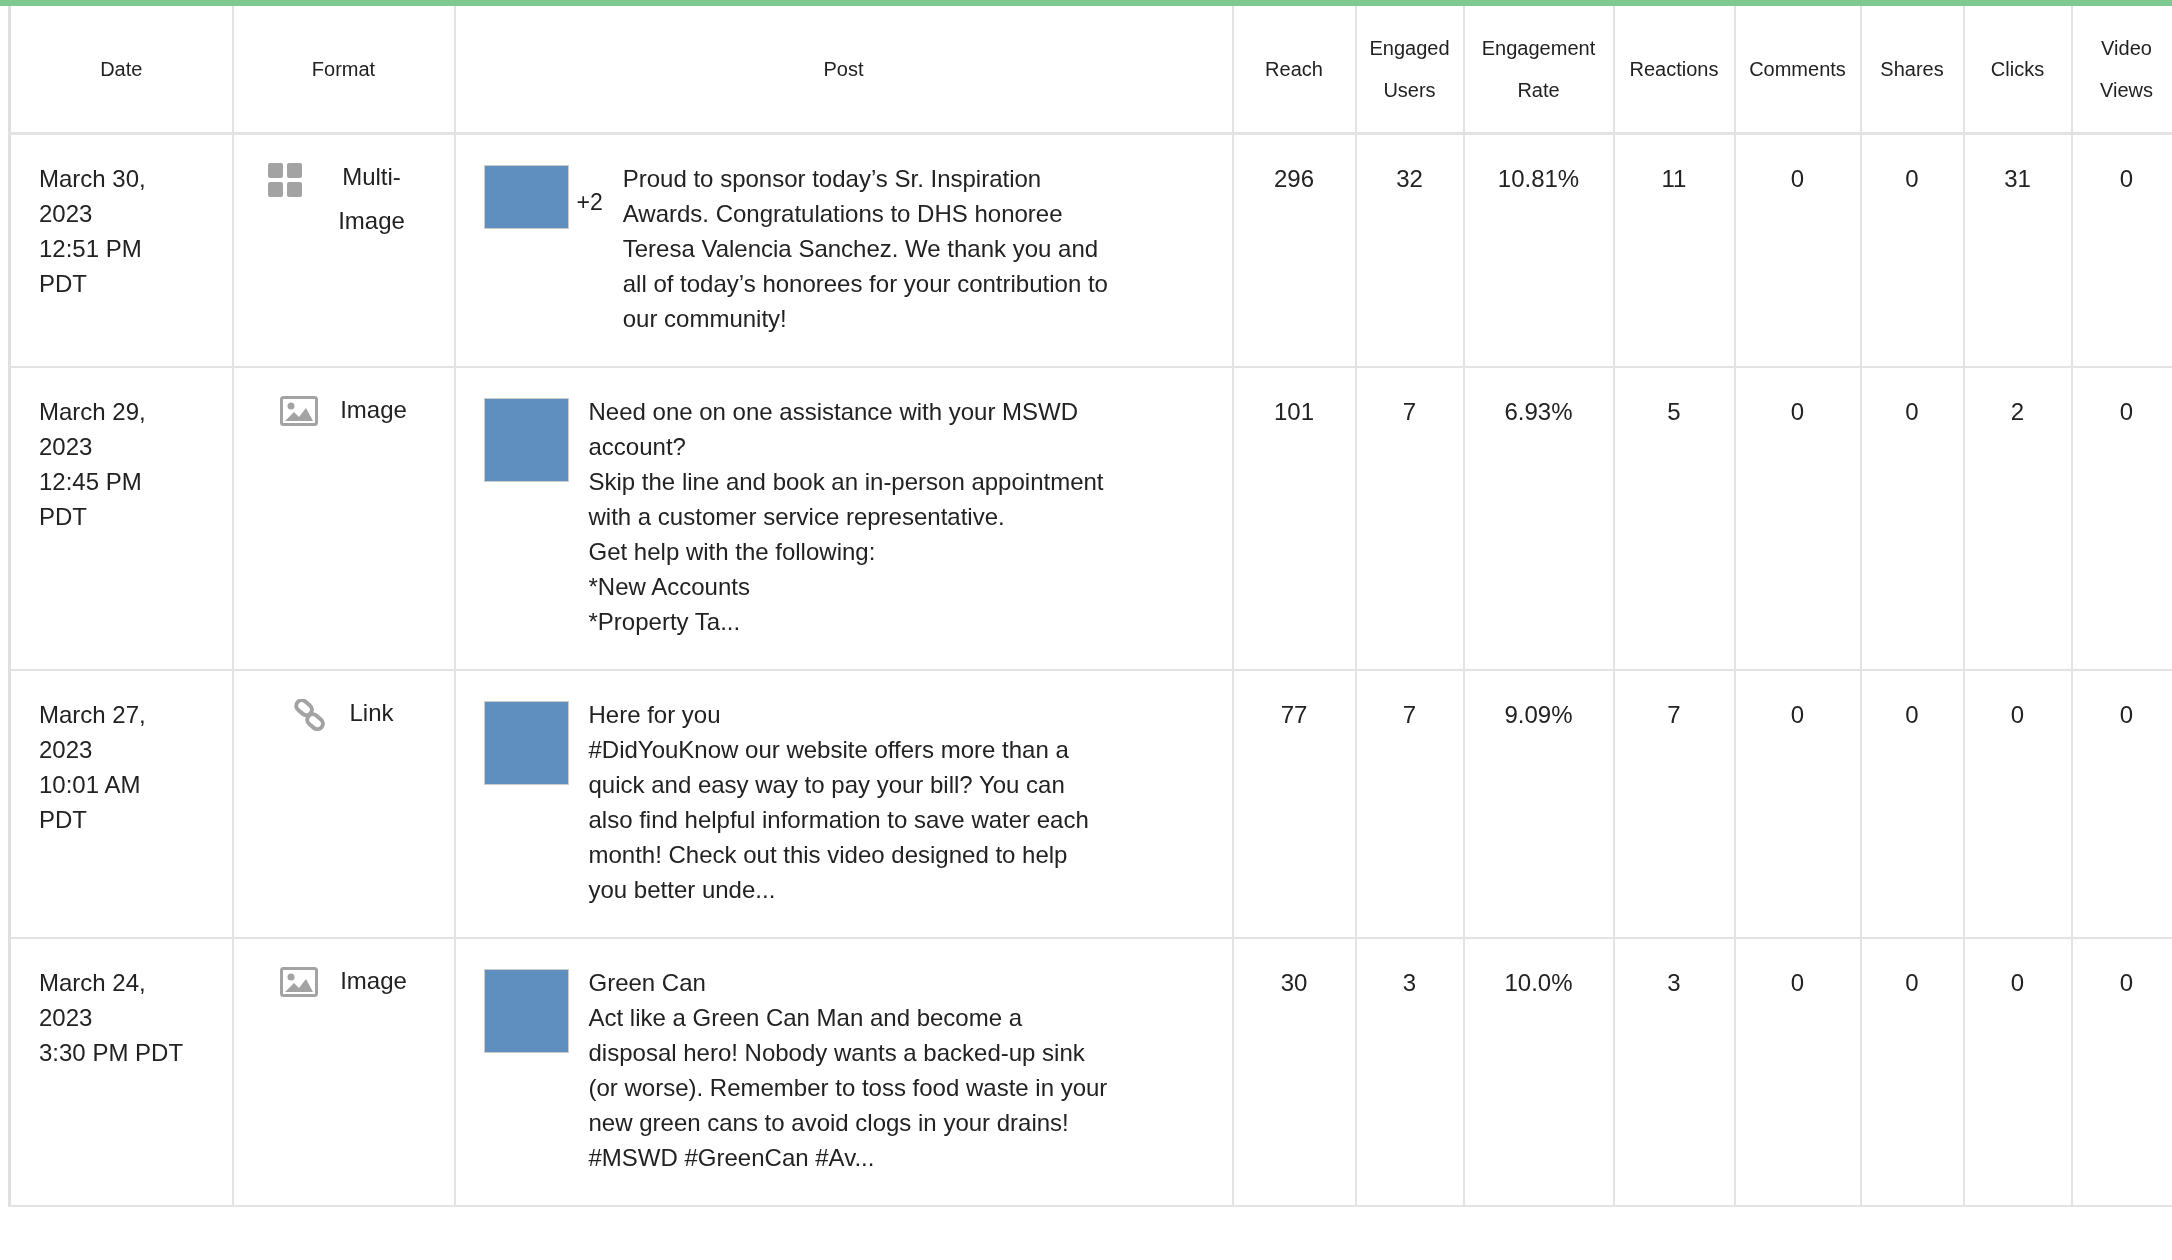  What do you see at coordinates (843, 70) in the screenshot?
I see `column-header: Post` at bounding box center [843, 70].